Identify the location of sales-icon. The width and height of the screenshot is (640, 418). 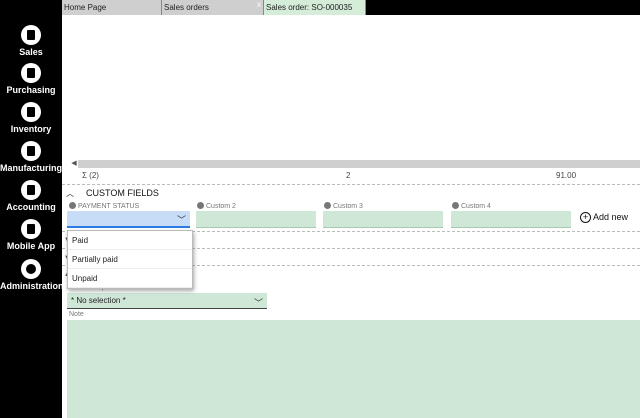
(31, 35).